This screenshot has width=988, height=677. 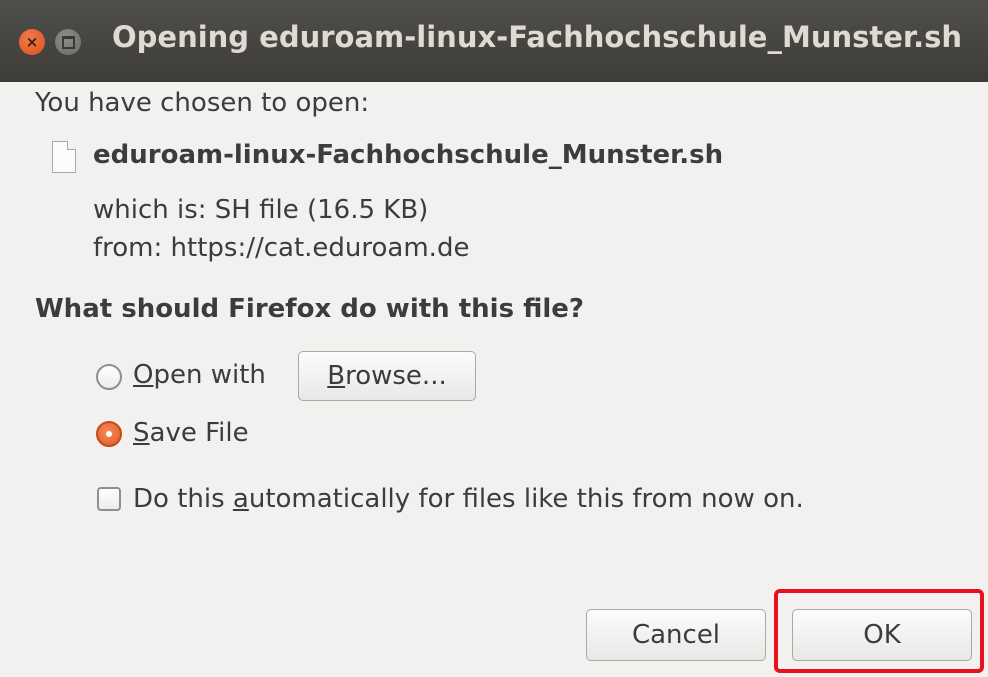 I want to click on question-heading: What should Firefox do with this file?, so click(x=309, y=309).